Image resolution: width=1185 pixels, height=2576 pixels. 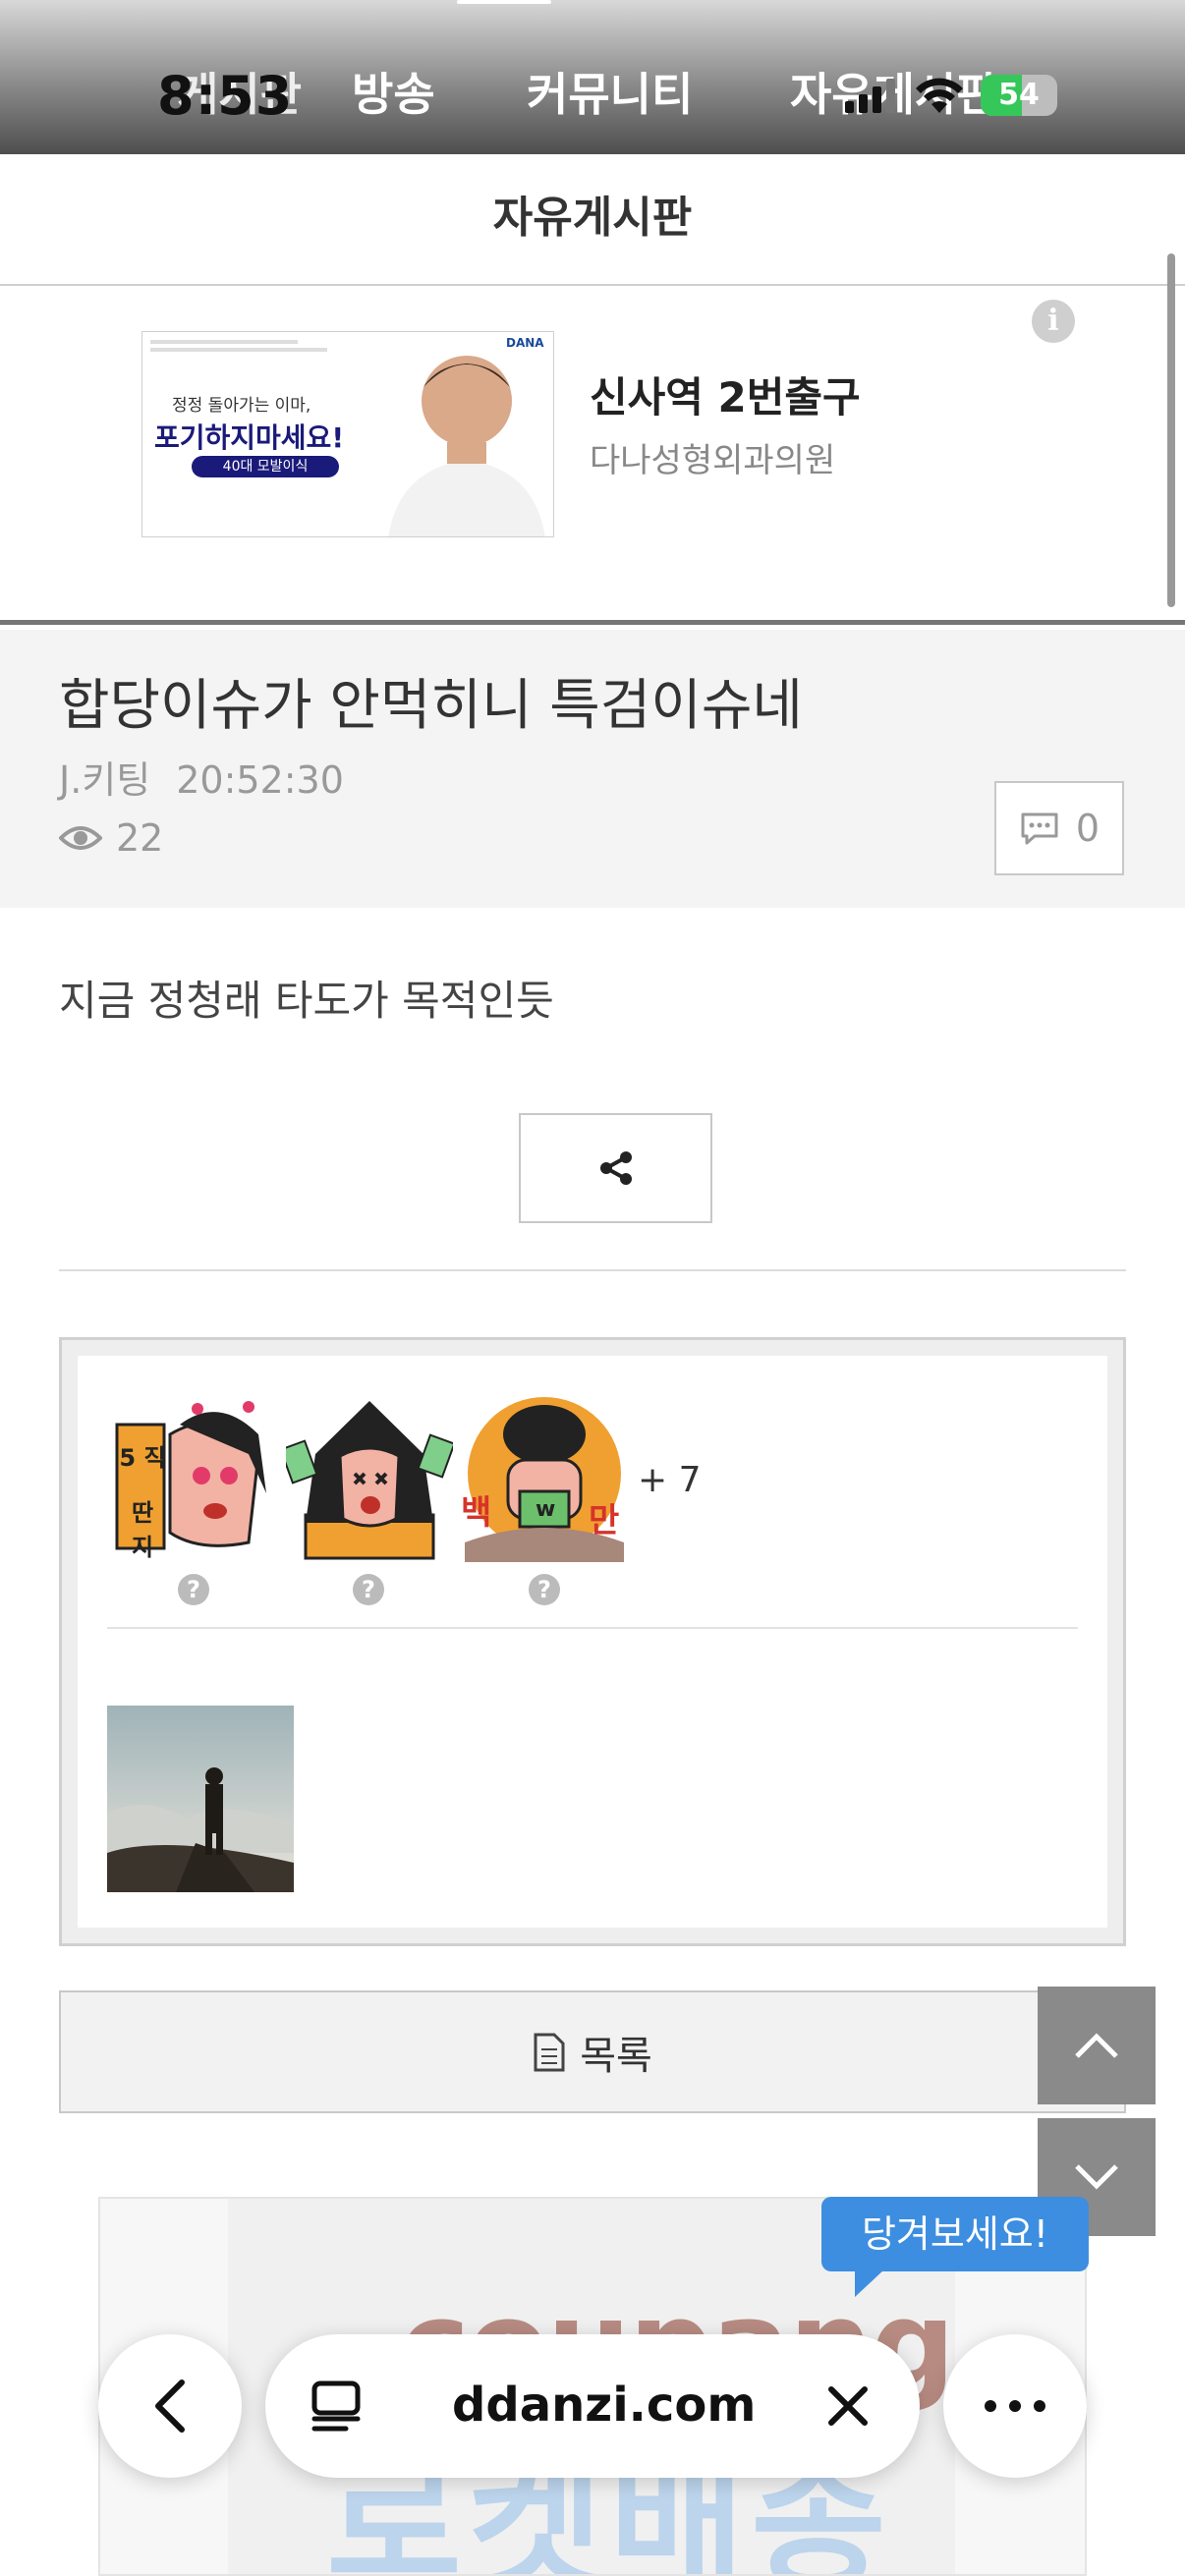 I want to click on more-options-button, so click(x=1015, y=2406).